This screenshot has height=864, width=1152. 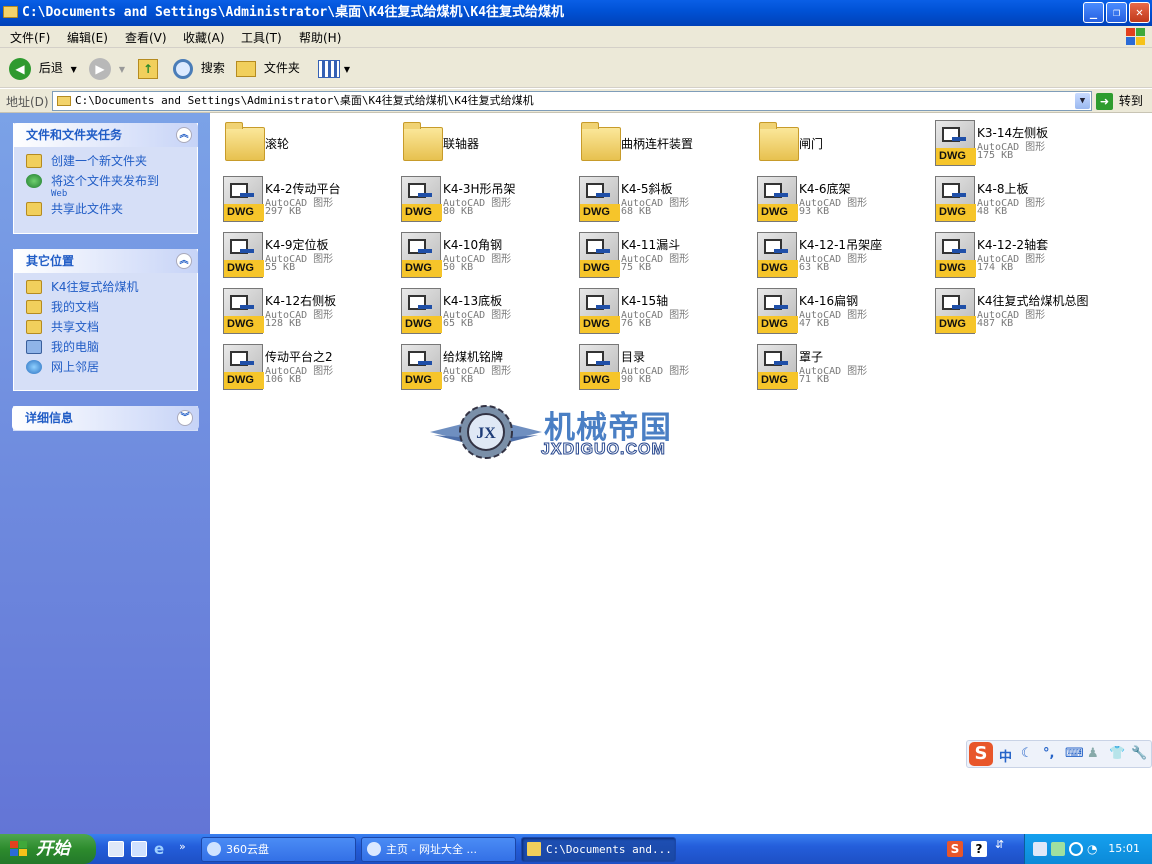 What do you see at coordinates (111, 289) in the screenshot?
I see `place-k4-folder: K4往复式给煤机` at bounding box center [111, 289].